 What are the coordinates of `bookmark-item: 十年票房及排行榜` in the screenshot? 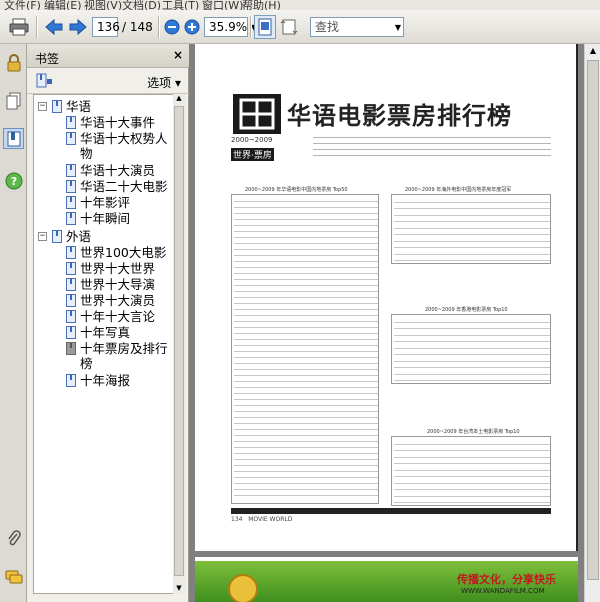 It's located at (103, 357).